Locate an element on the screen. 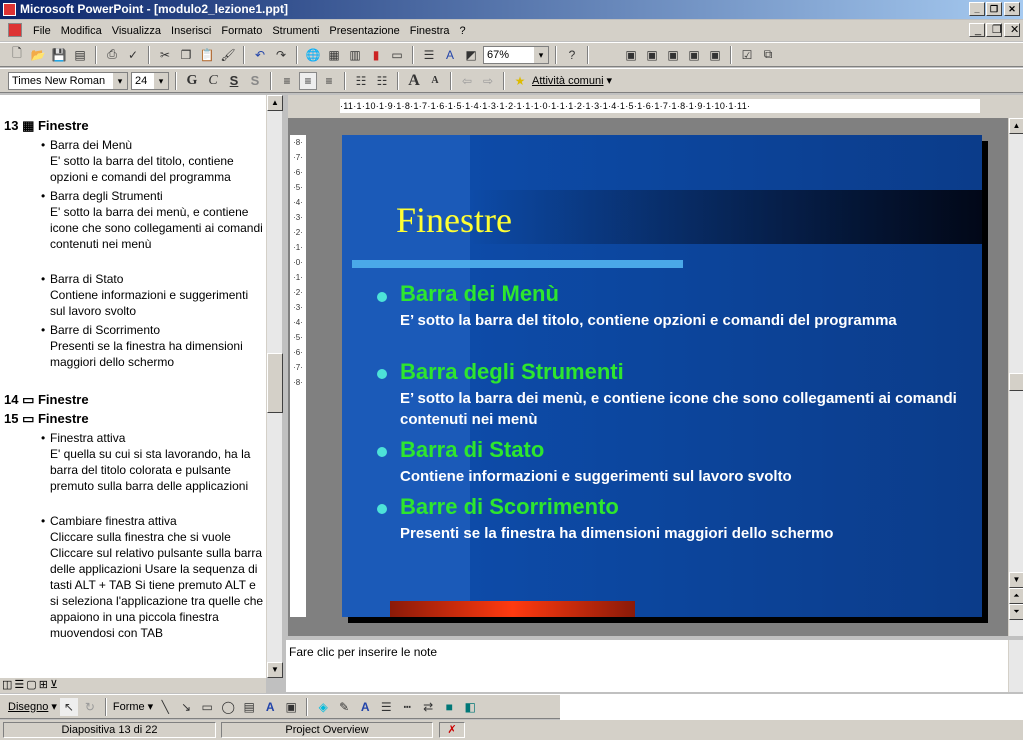 This screenshot has height=740, width=1023. outline-scrollbar: ▲ ▼ is located at coordinates (274, 386).